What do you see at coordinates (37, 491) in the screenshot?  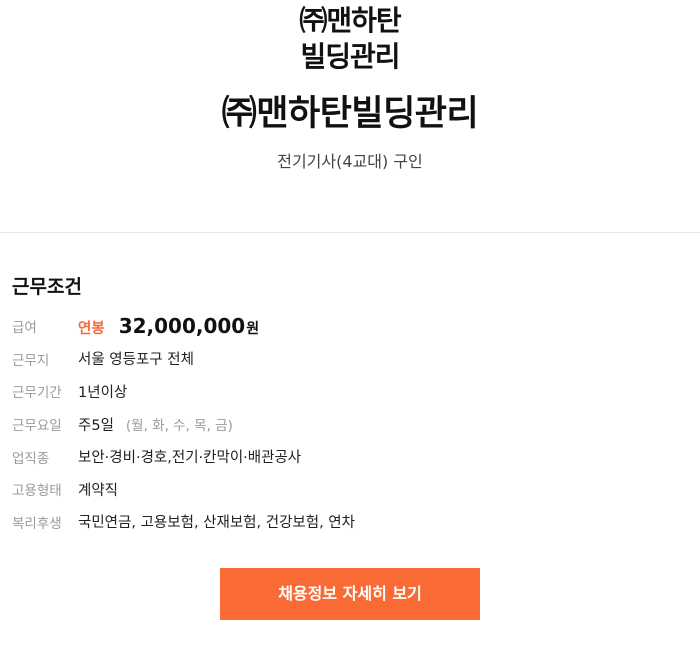 I see `condition-label: 고용형태` at bounding box center [37, 491].